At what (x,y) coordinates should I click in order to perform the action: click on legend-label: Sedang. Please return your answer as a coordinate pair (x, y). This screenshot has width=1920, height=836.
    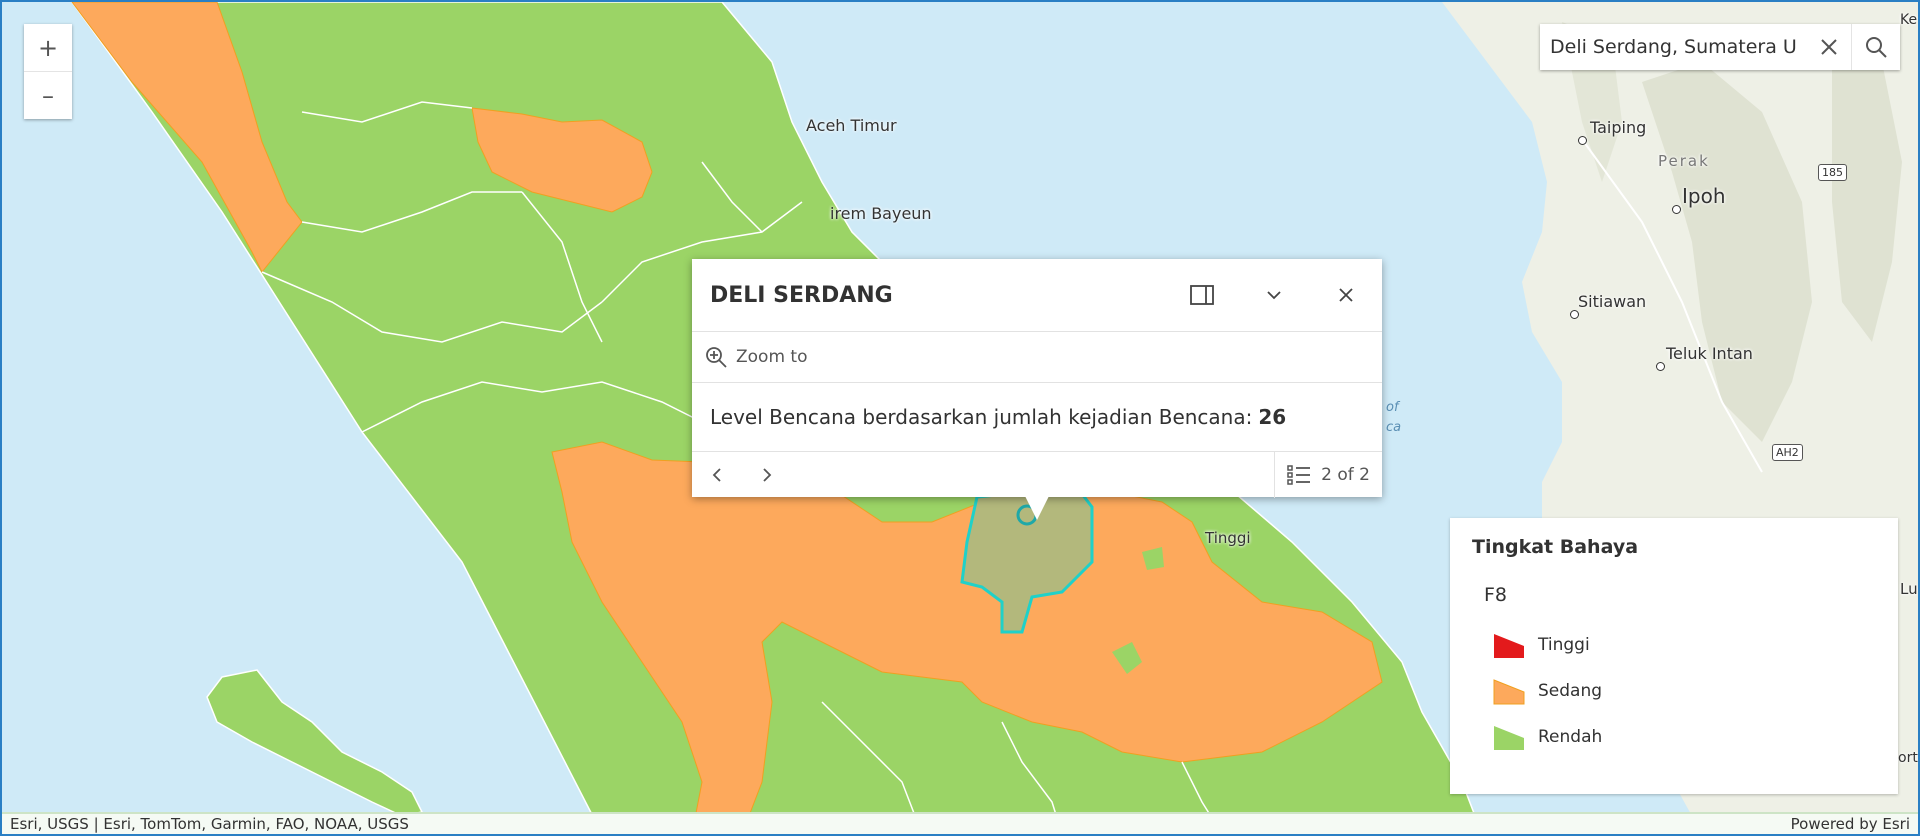
    Looking at the image, I should click on (1570, 691).